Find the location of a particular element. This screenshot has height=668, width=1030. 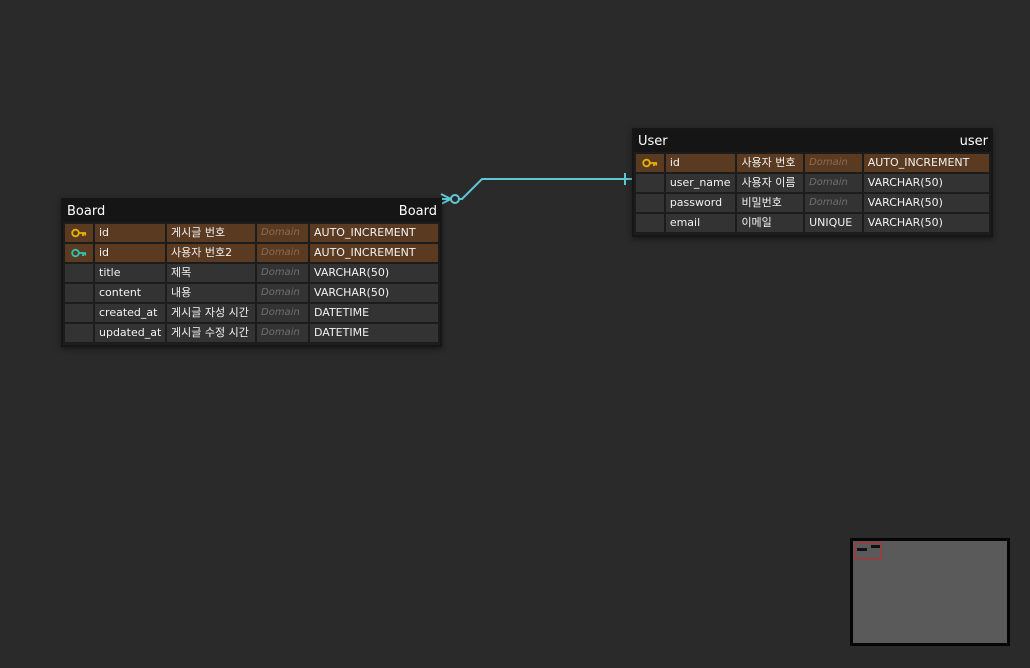

table-row: id 사용자 번호 Domain AUTO_INCREMENT is located at coordinates (812, 163).